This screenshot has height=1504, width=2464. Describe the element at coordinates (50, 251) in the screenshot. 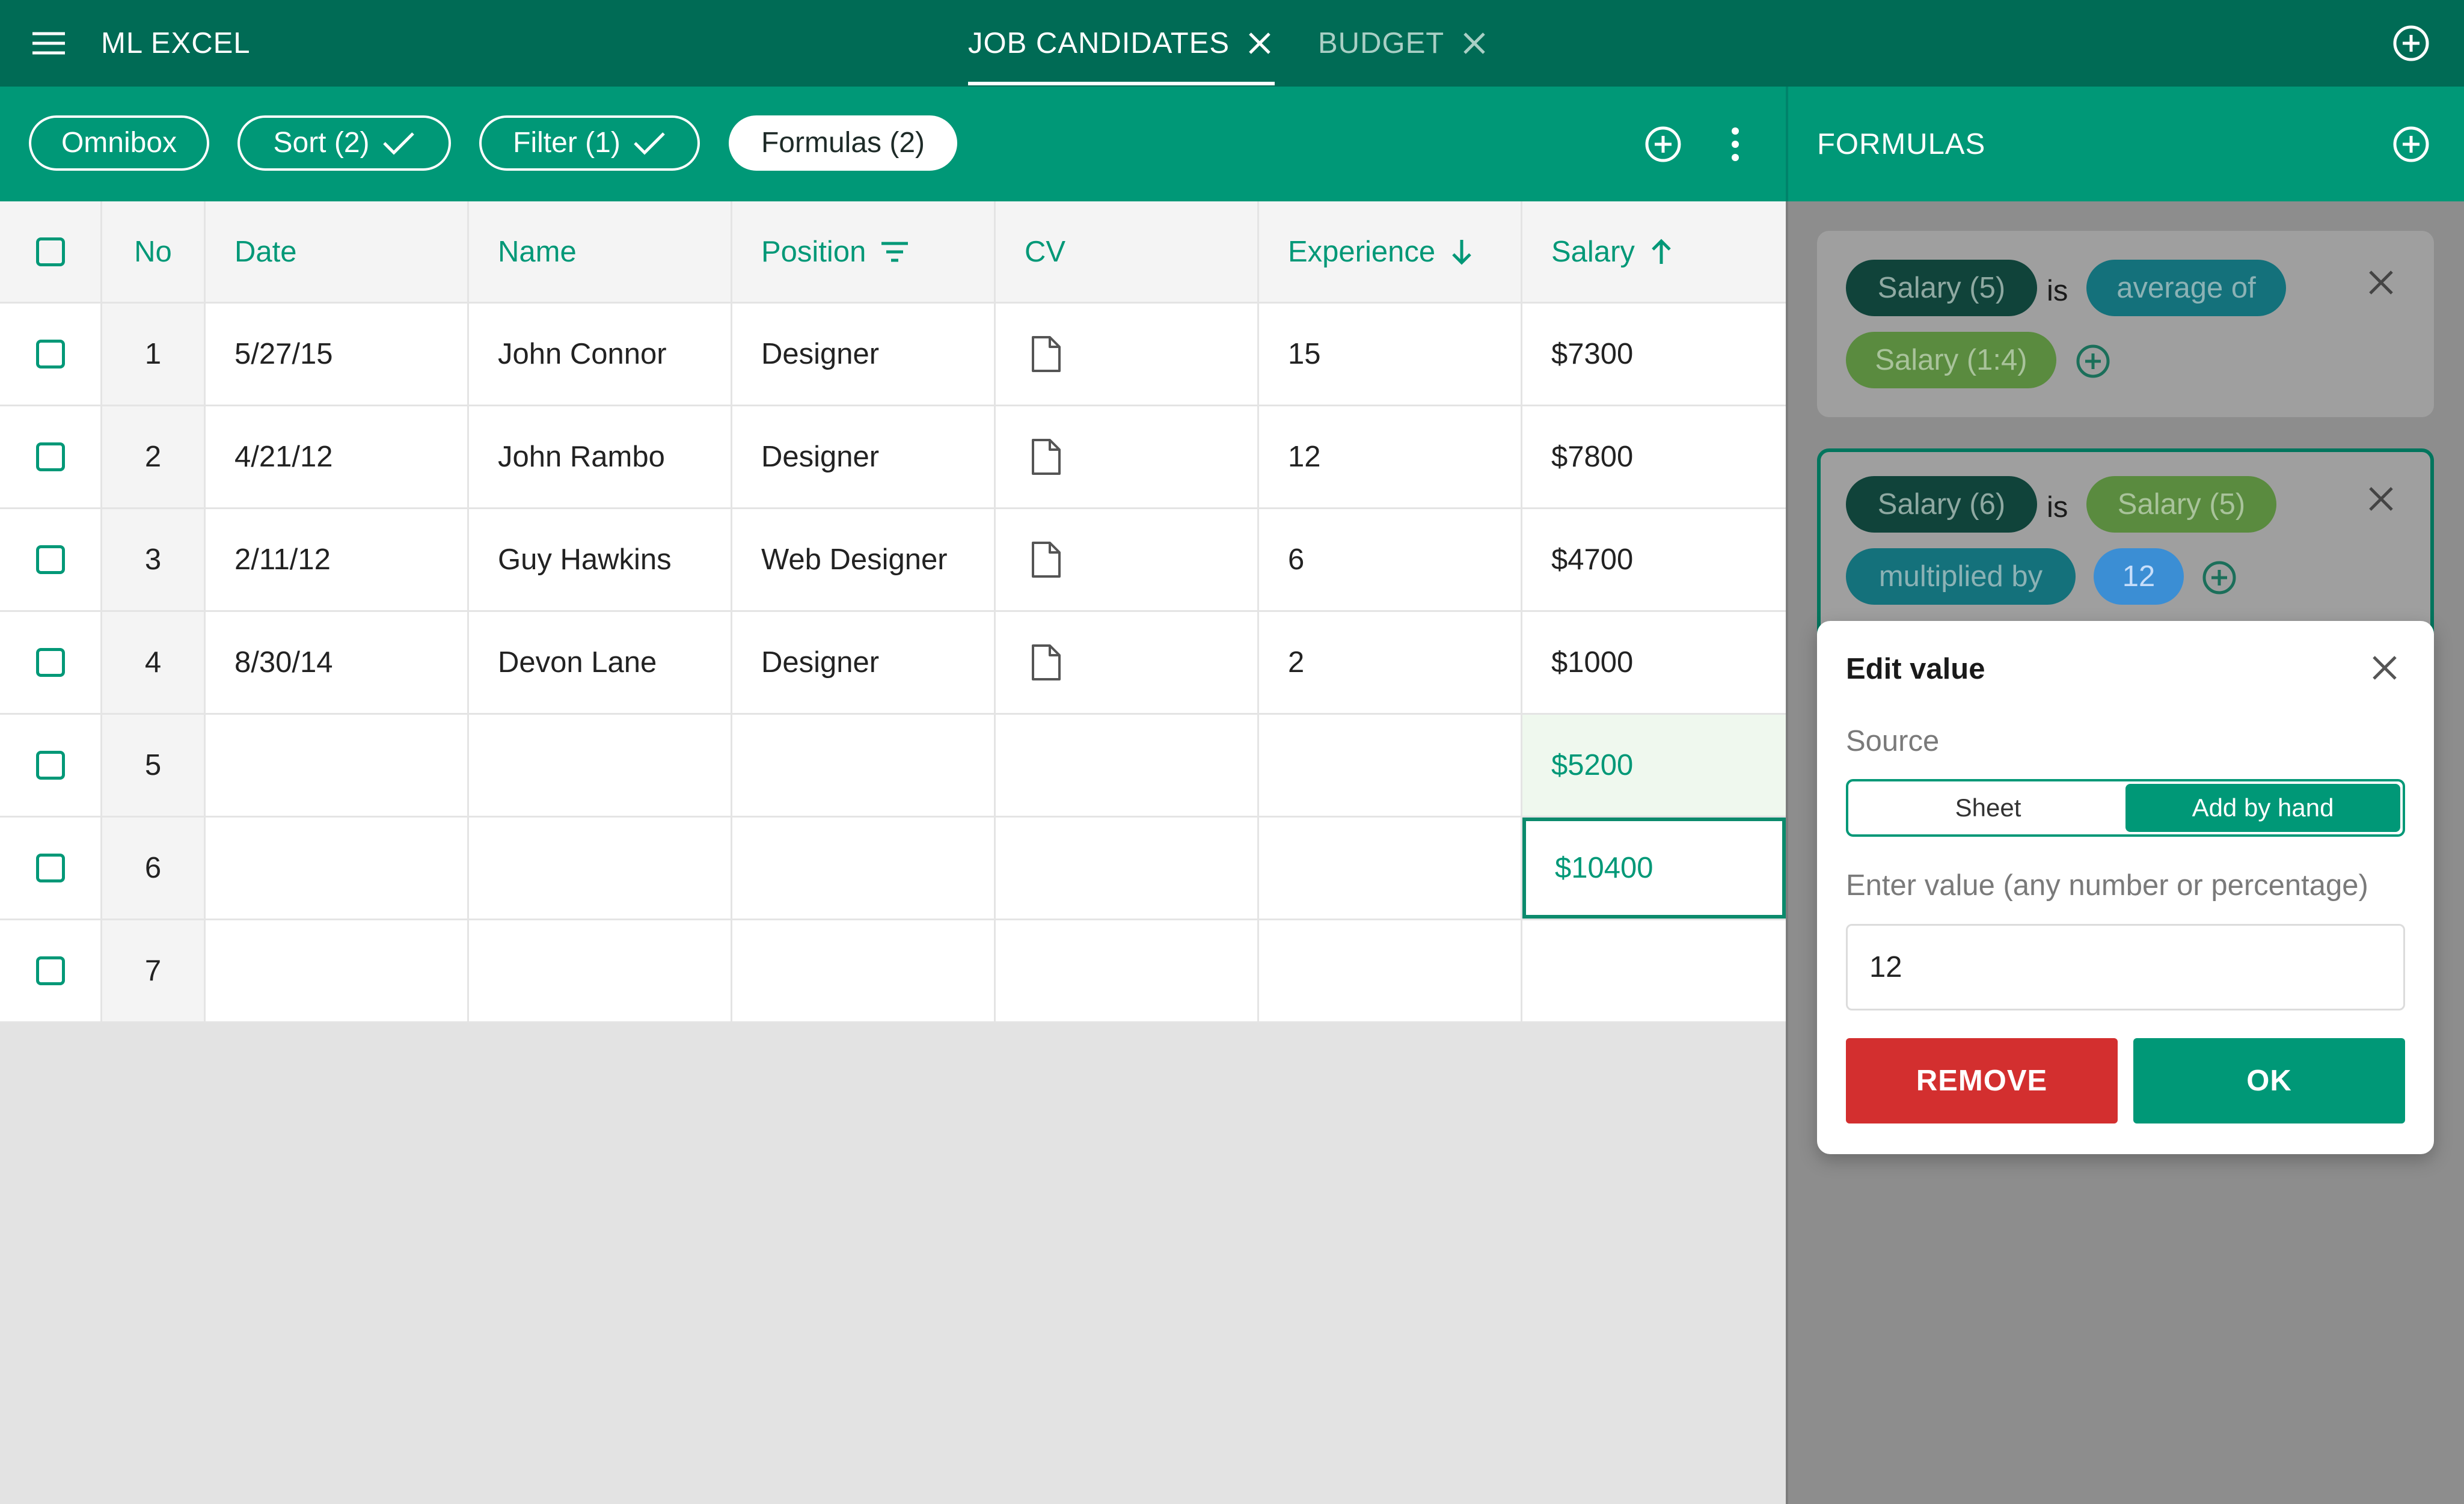

I see `select-all-checkbox` at that location.